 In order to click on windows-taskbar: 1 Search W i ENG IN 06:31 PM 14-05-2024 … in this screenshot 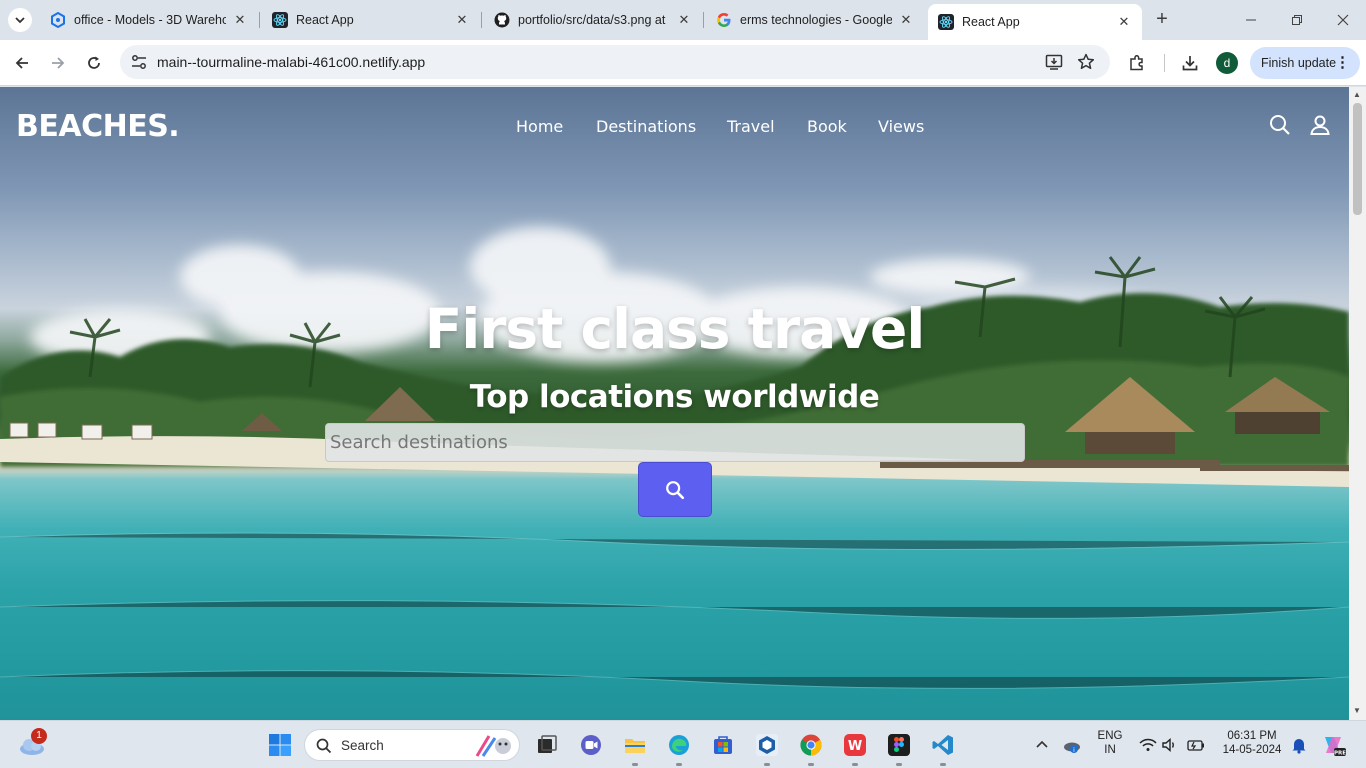, I will do `click(683, 744)`.